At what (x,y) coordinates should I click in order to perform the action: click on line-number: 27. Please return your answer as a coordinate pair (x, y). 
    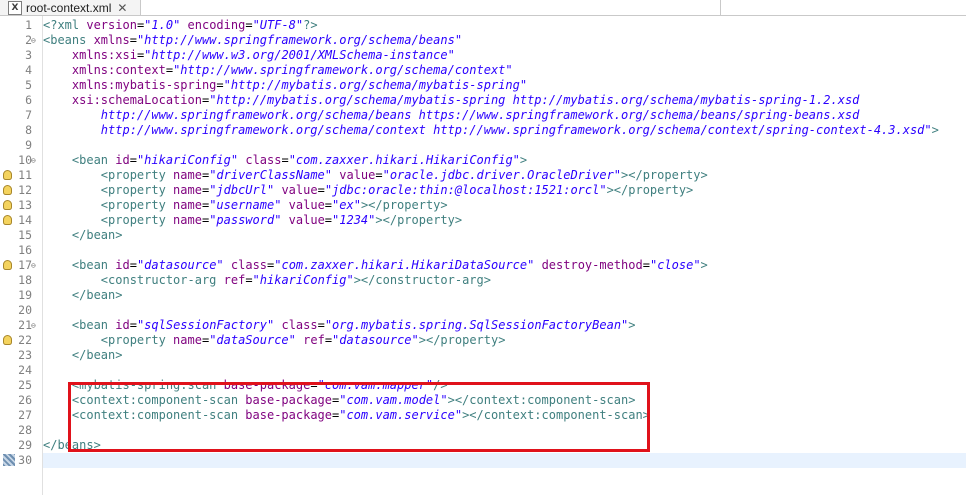
    Looking at the image, I should click on (25, 415).